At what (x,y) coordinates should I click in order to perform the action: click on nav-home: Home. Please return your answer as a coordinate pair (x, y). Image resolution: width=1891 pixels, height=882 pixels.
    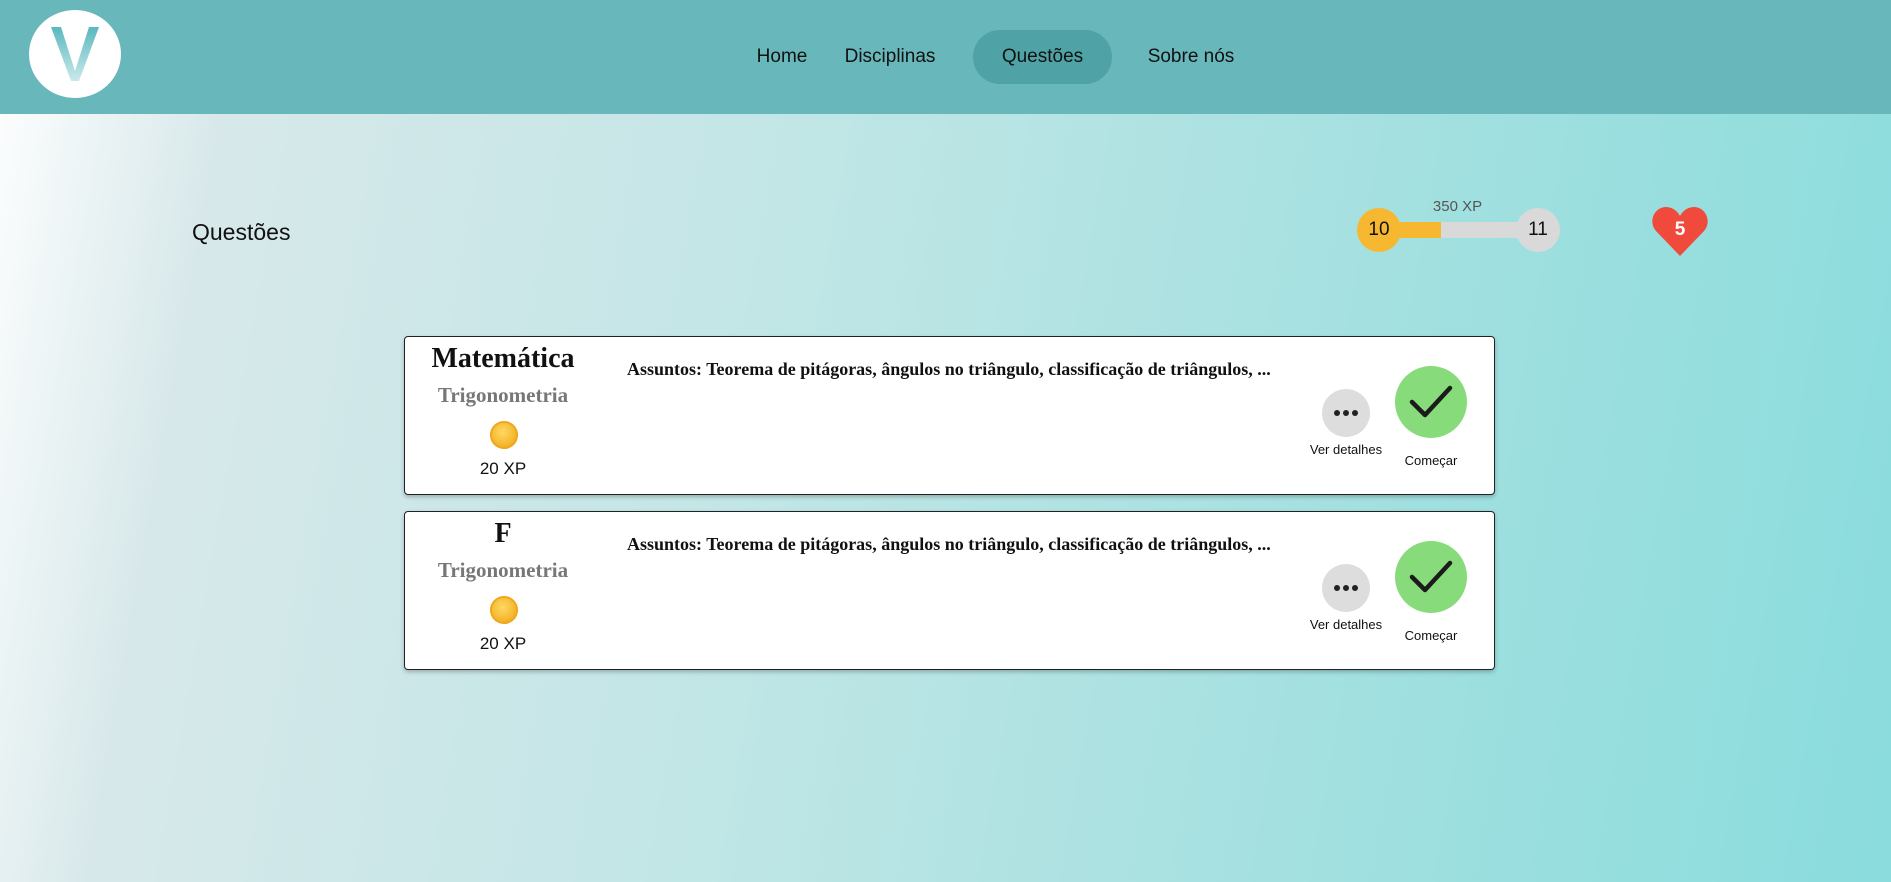
    Looking at the image, I should click on (782, 57).